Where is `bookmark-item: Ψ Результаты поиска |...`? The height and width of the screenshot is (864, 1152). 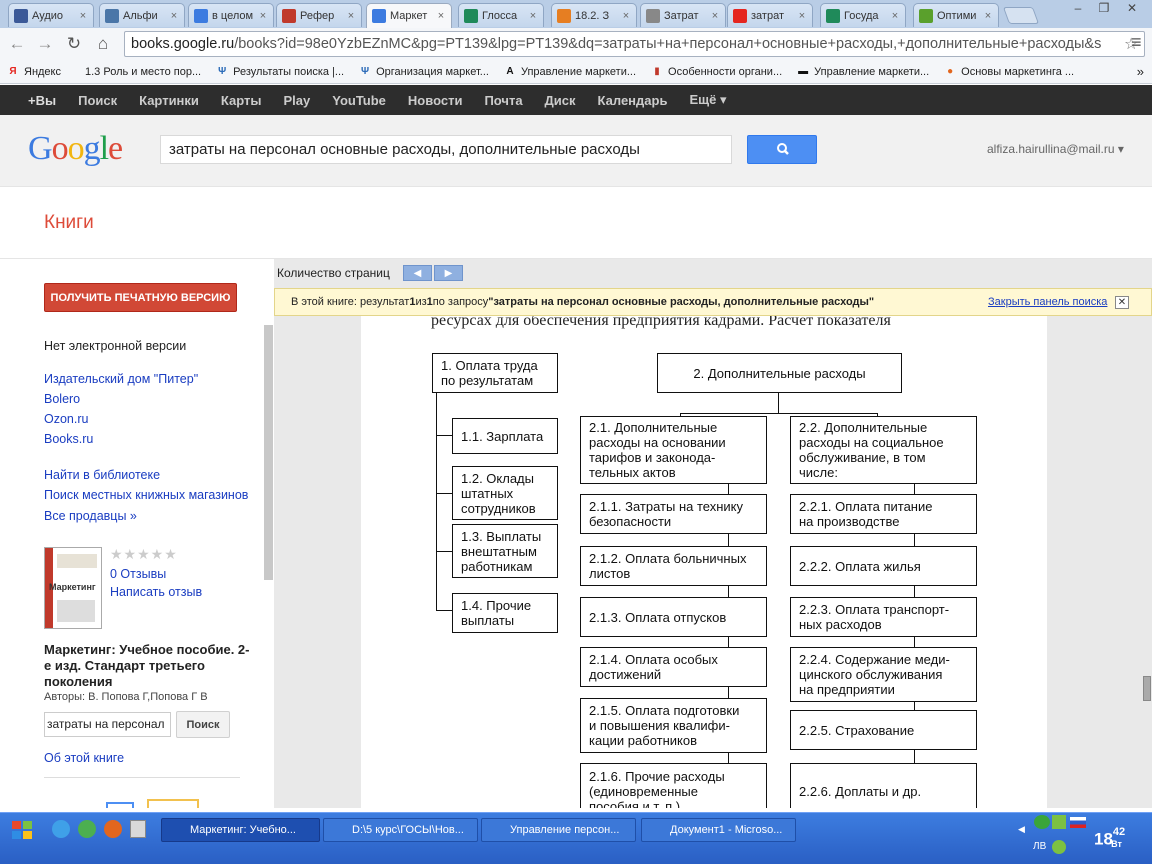 bookmark-item: Ψ Результаты поиска |... is located at coordinates (279, 72).